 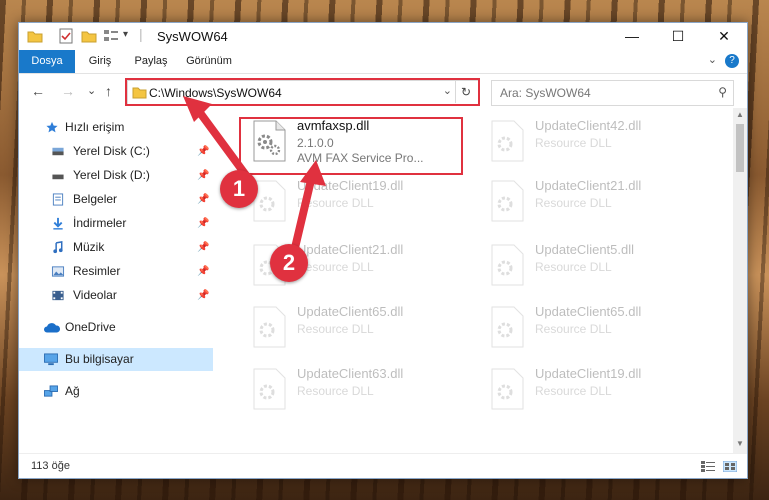 I want to click on recent-locations-button: ⌄, so click(x=91, y=90).